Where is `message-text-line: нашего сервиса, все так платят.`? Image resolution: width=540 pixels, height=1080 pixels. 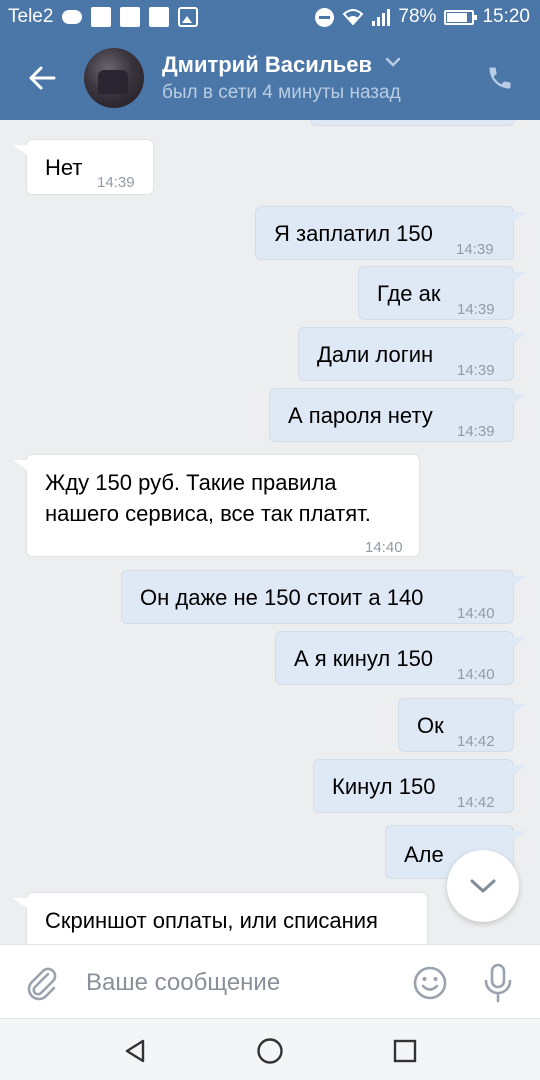 message-text-line: нашего сервиса, все так платят. is located at coordinates (208, 513).